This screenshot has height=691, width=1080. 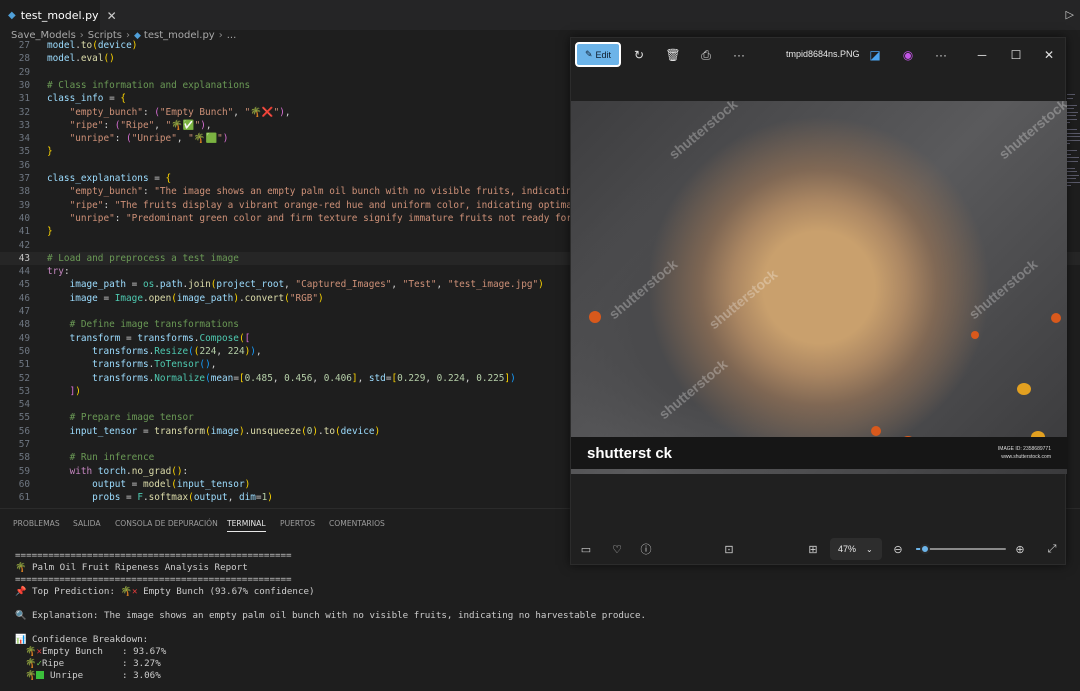 I want to click on rotate-icon: ↻, so click(x=639, y=55).